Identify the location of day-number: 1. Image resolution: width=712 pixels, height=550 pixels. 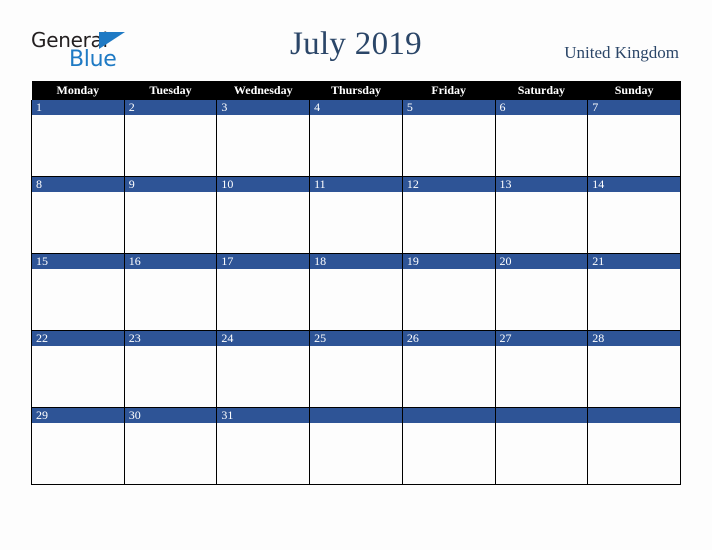
(78, 107).